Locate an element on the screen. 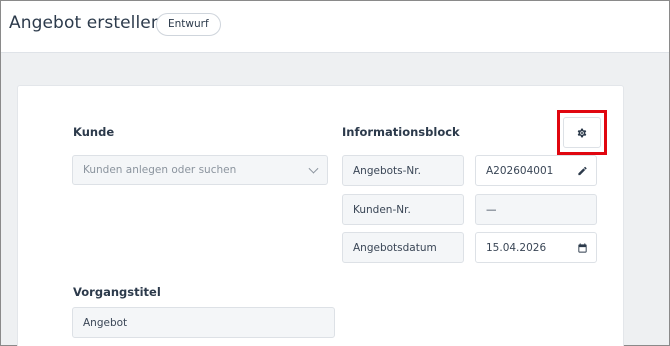  info-block-settings-button is located at coordinates (582, 132).